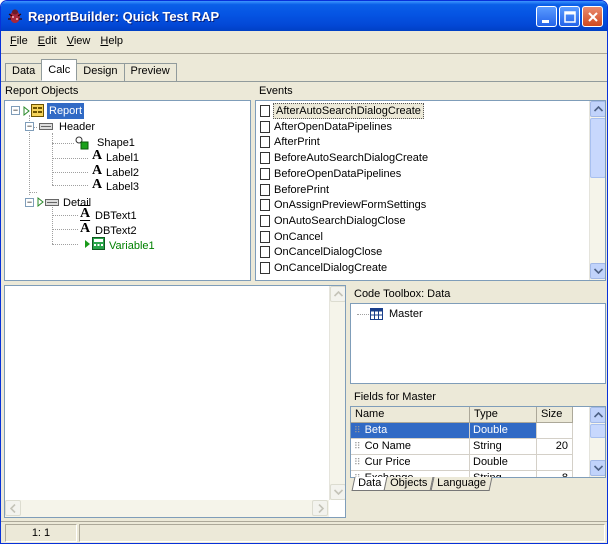 The width and height of the screenshot is (608, 544). Describe the element at coordinates (111, 42) in the screenshot. I see `menu-help: Help` at that location.